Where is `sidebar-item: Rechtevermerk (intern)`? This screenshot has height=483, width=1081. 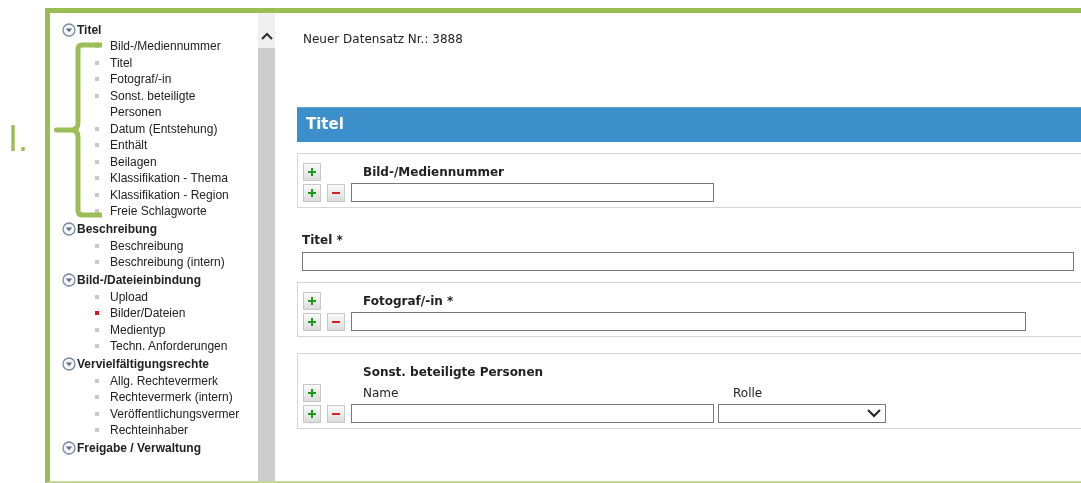 sidebar-item: Rechtevermerk (intern) is located at coordinates (174, 397).